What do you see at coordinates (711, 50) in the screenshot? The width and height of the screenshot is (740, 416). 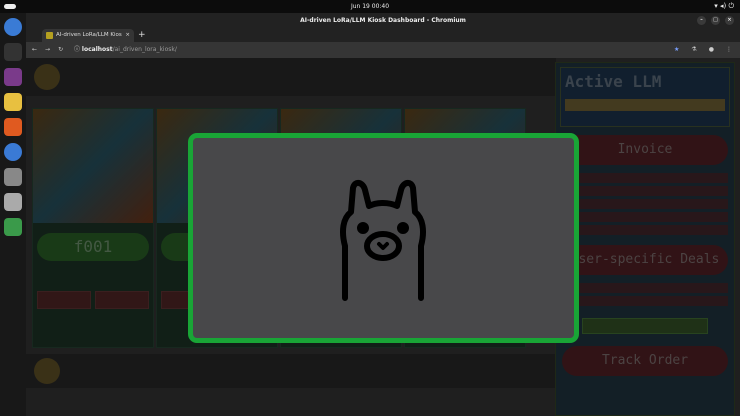 I see `profile-icon: ●` at bounding box center [711, 50].